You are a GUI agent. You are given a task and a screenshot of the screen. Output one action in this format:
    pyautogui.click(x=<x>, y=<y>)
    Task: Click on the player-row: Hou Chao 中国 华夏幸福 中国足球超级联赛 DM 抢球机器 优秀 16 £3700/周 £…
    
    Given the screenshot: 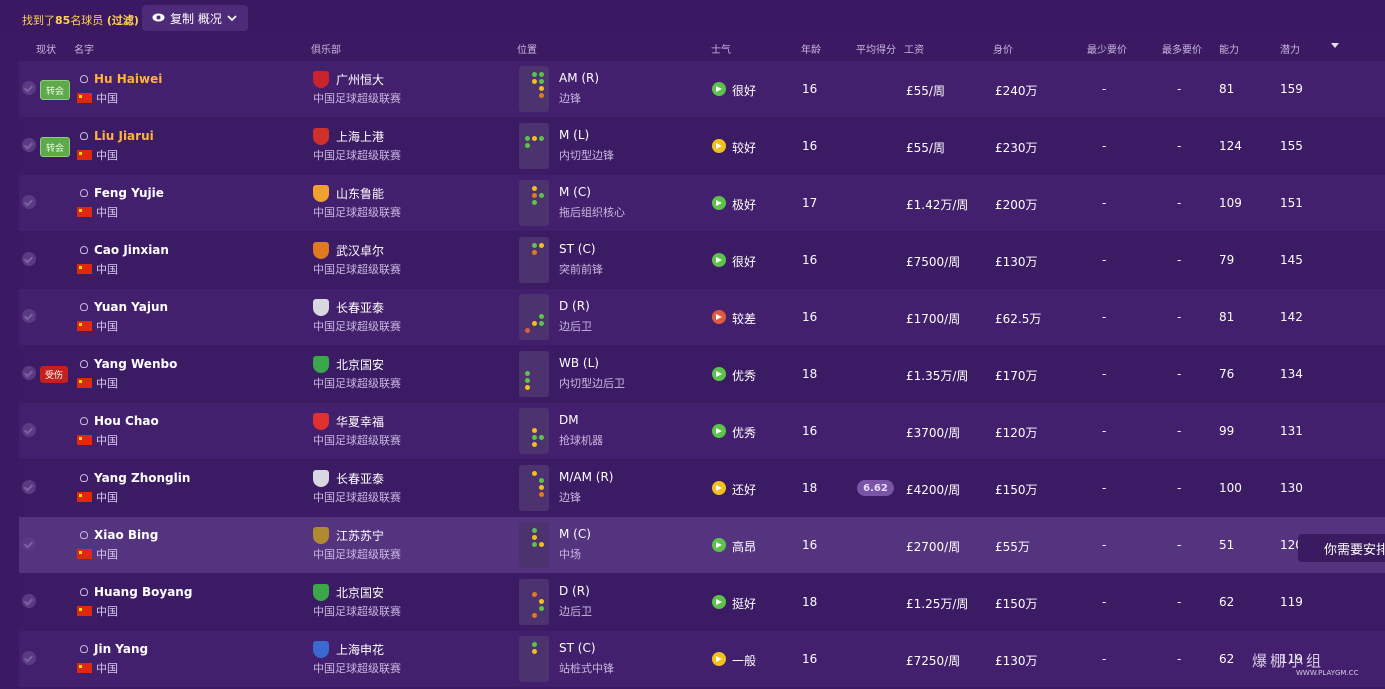 What is the action you would take?
    pyautogui.click(x=702, y=431)
    